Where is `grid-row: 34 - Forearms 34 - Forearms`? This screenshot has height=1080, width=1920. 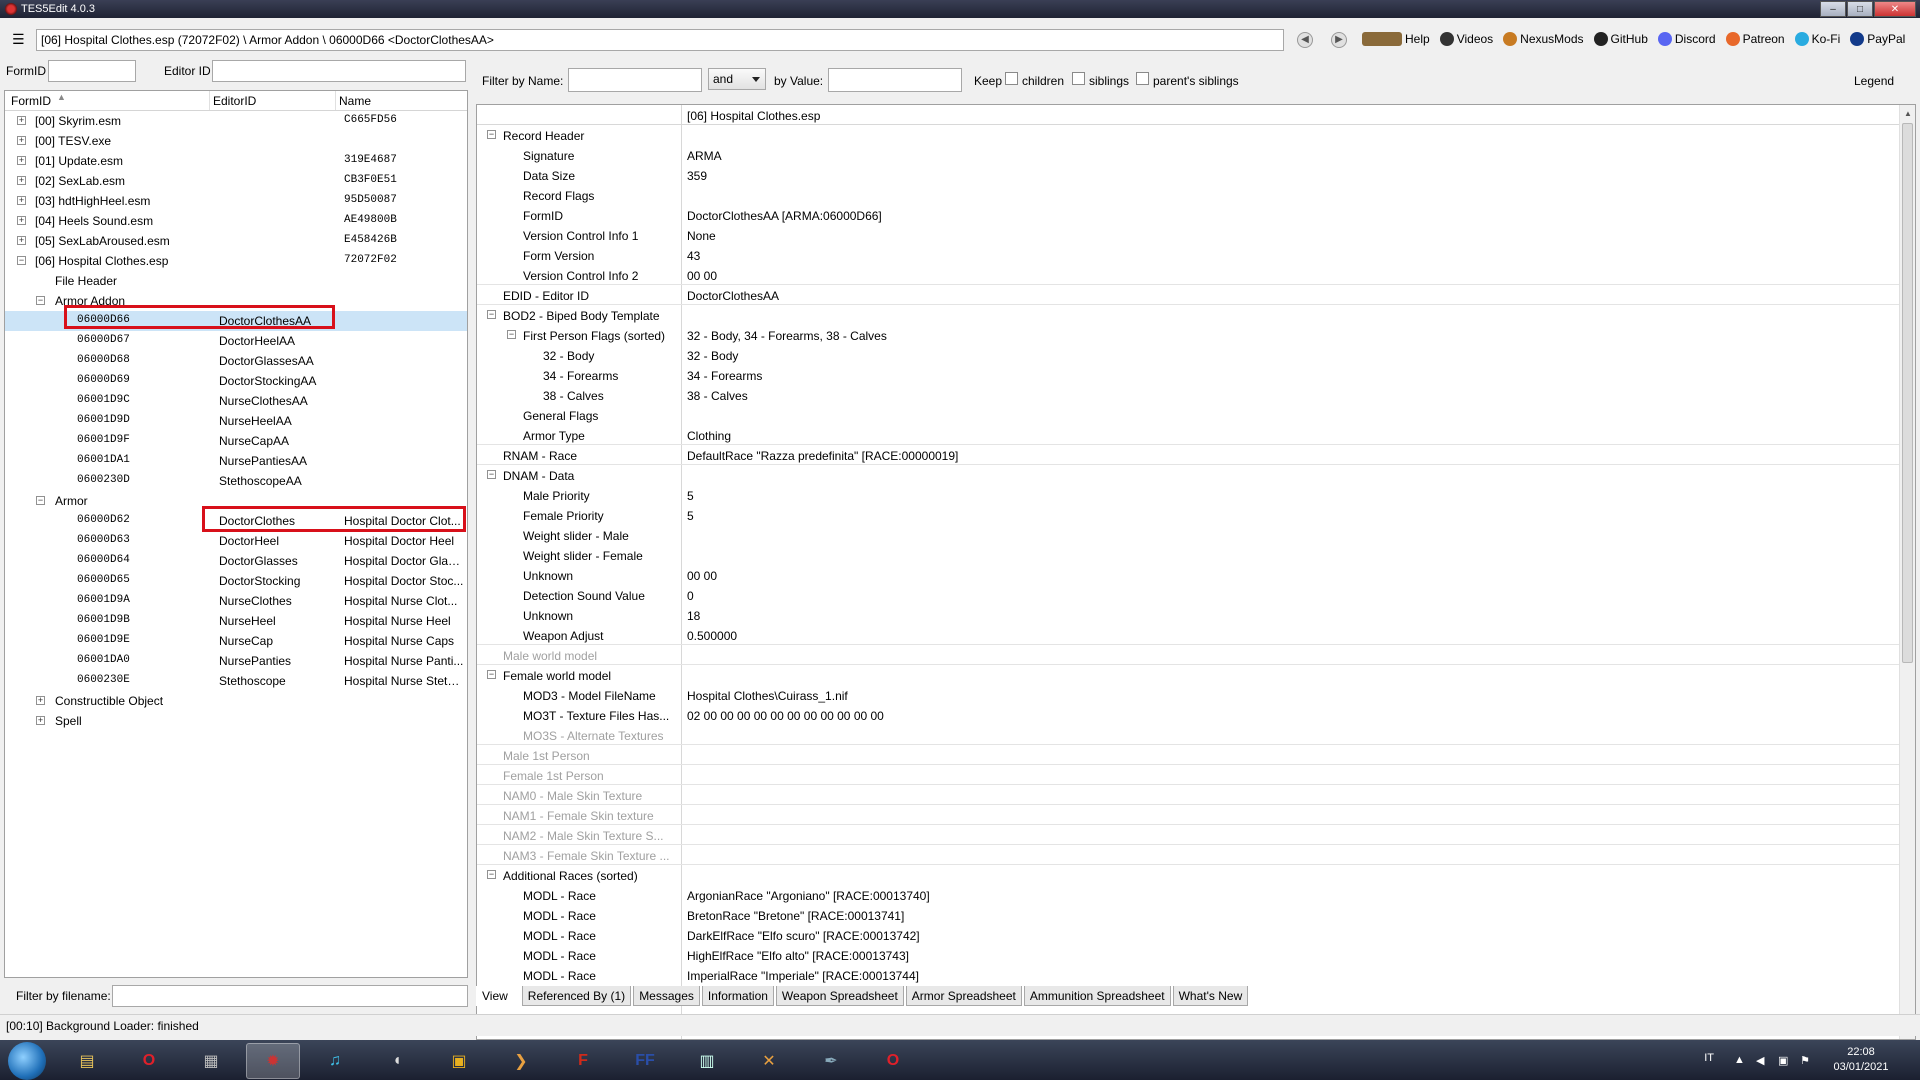
grid-row: 34 - Forearms 34 - Forearms is located at coordinates (1189, 375).